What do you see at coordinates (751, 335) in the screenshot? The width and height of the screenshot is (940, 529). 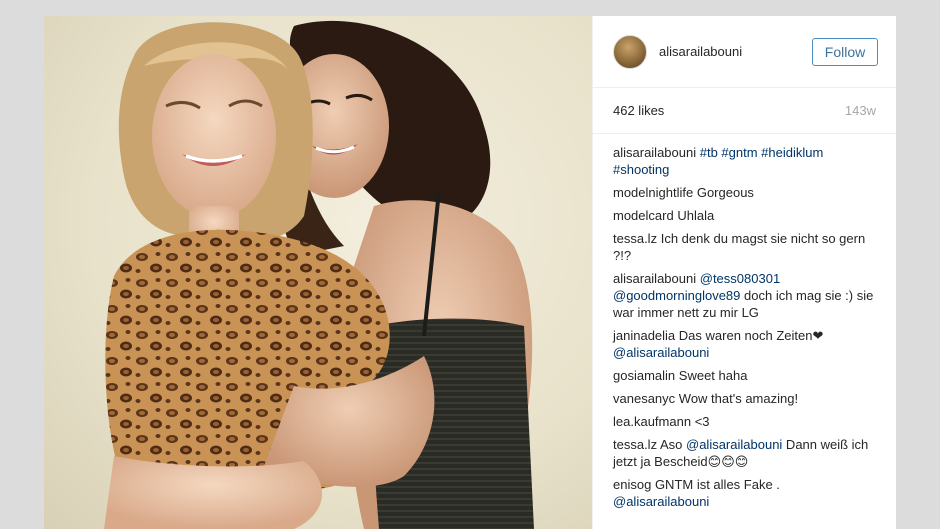 I see `comment-text: Das waren noch Zeiten❤` at bounding box center [751, 335].